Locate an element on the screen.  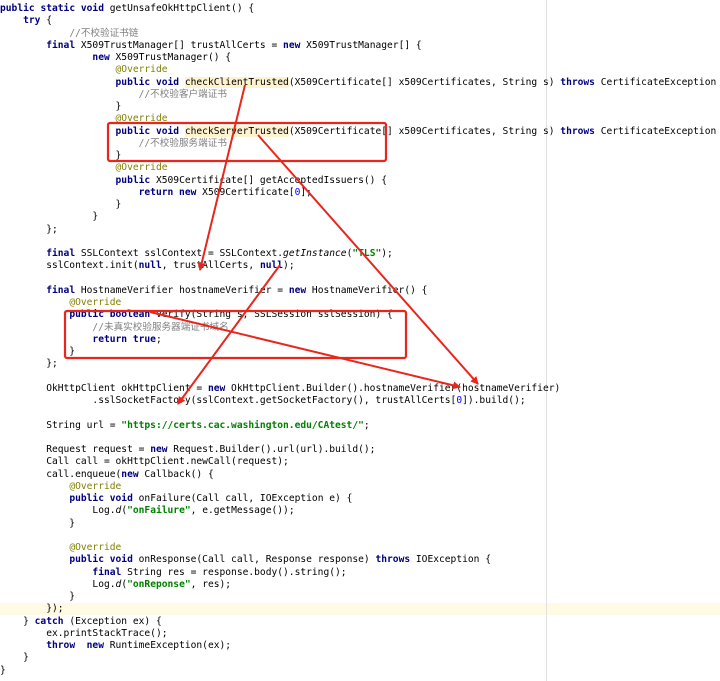
annotation-box-verify is located at coordinates (235, 334).